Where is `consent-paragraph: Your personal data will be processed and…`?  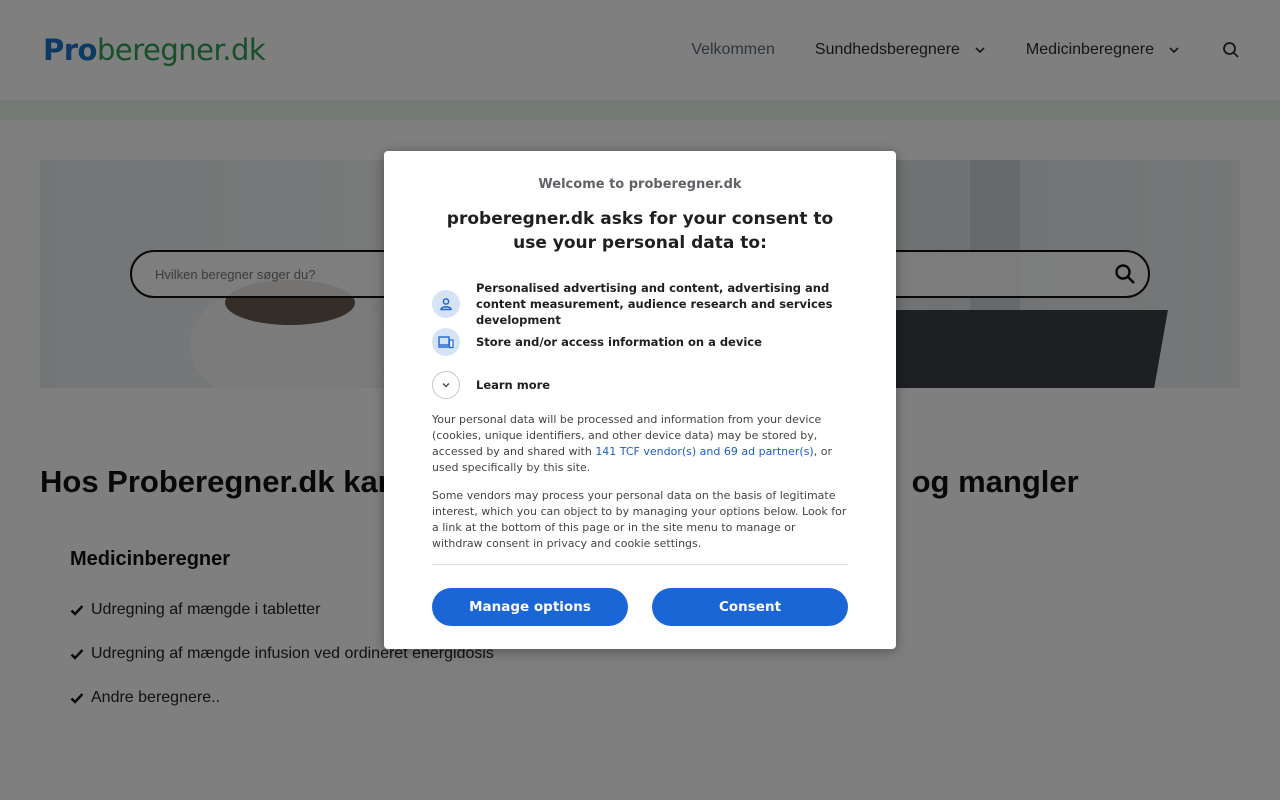 consent-paragraph: Your personal data will be processed and… is located at coordinates (640, 444).